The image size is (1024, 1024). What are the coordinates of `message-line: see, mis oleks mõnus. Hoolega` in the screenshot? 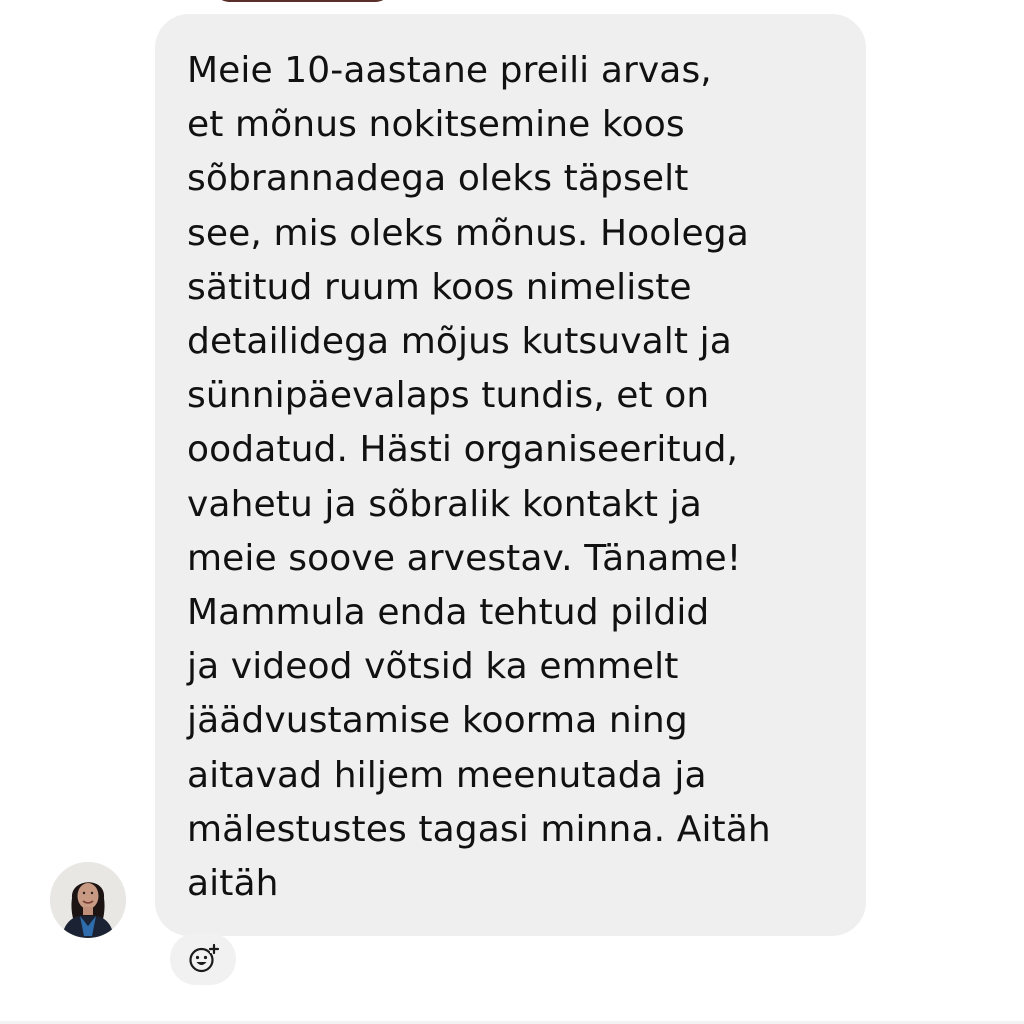 It's located at (468, 233).